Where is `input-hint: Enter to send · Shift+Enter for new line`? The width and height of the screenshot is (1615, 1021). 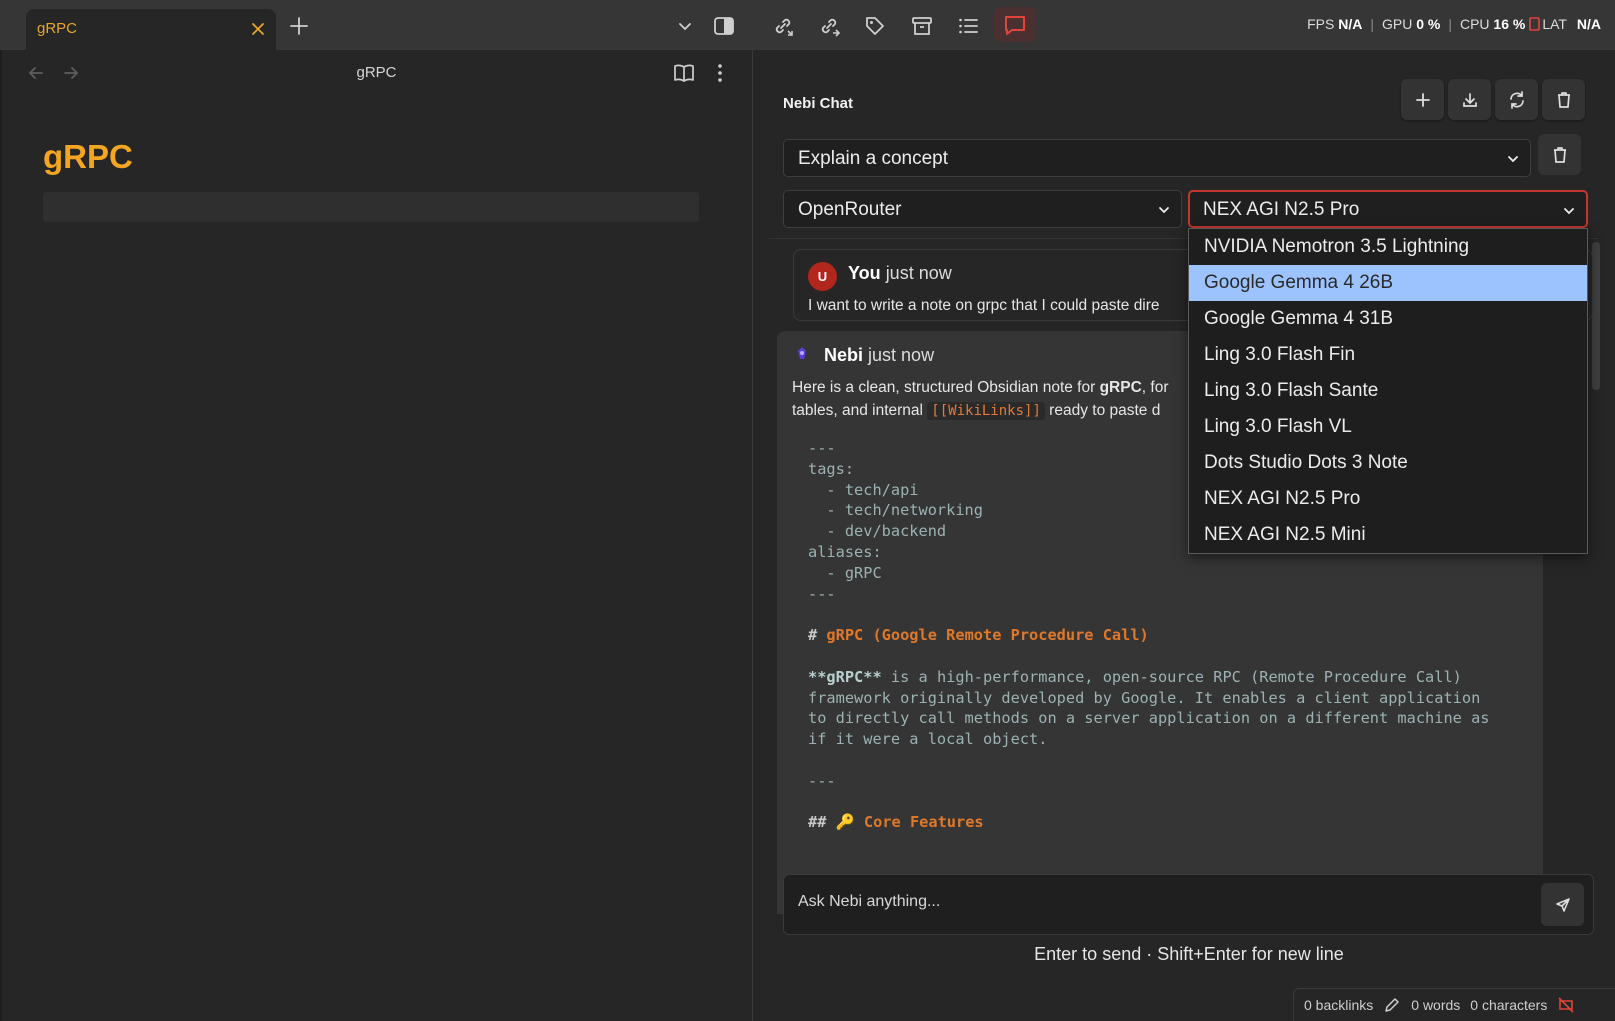 input-hint: Enter to send · Shift+Enter for new line is located at coordinates (1189, 954).